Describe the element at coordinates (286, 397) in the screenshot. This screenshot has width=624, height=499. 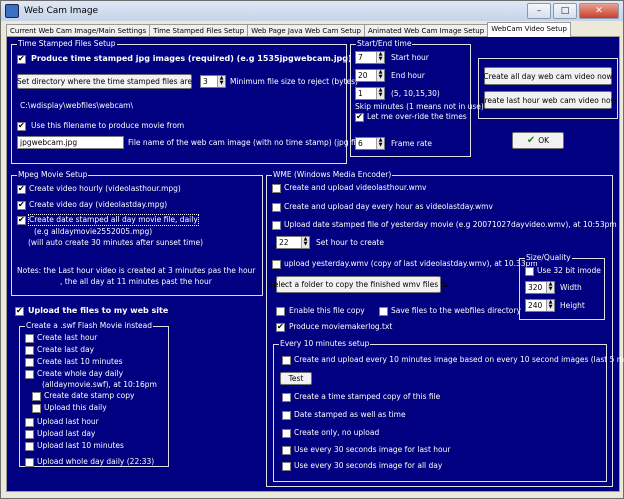
I see `every10-time-stamped-checkbox` at that location.